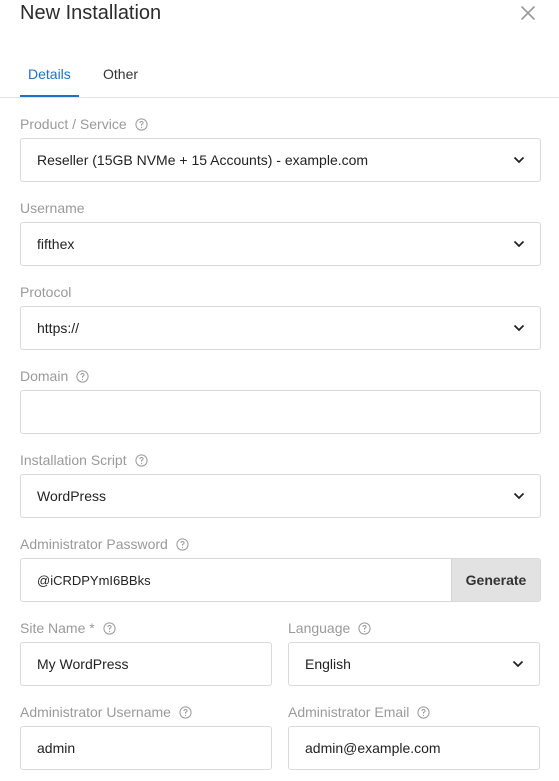  What do you see at coordinates (280, 244) in the screenshot?
I see `username-select: fifthex` at bounding box center [280, 244].